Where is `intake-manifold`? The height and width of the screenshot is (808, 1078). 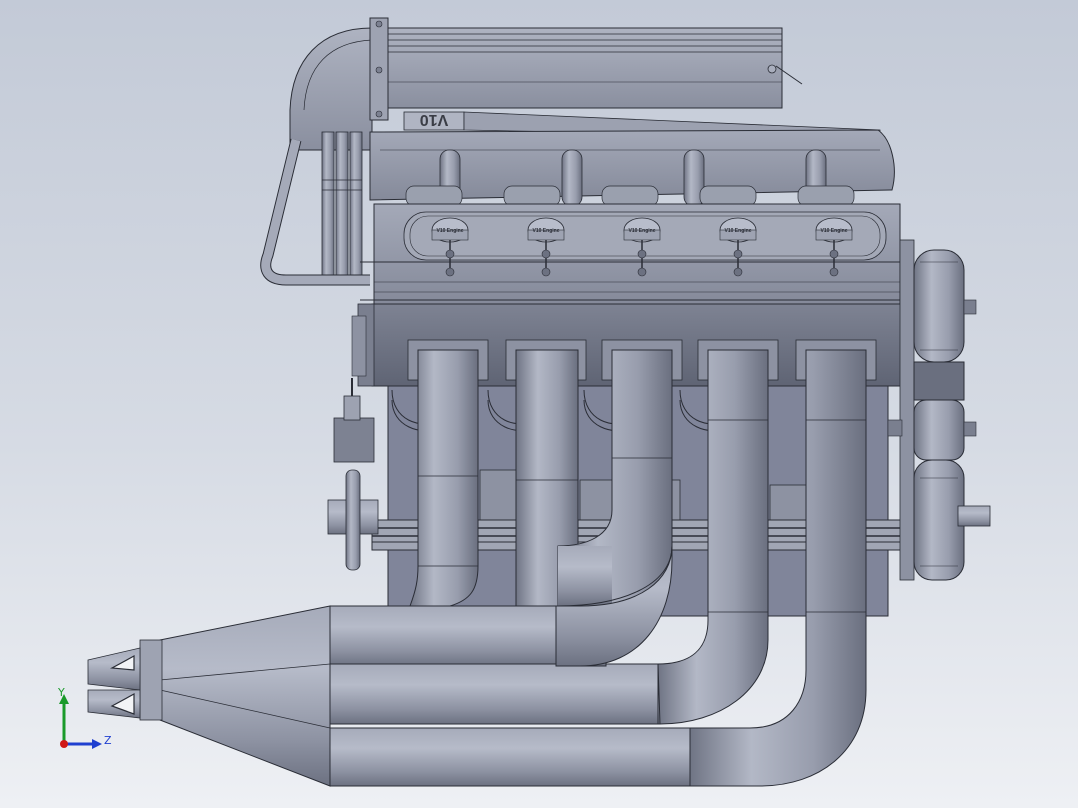
intake-manifold is located at coordinates (632, 168).